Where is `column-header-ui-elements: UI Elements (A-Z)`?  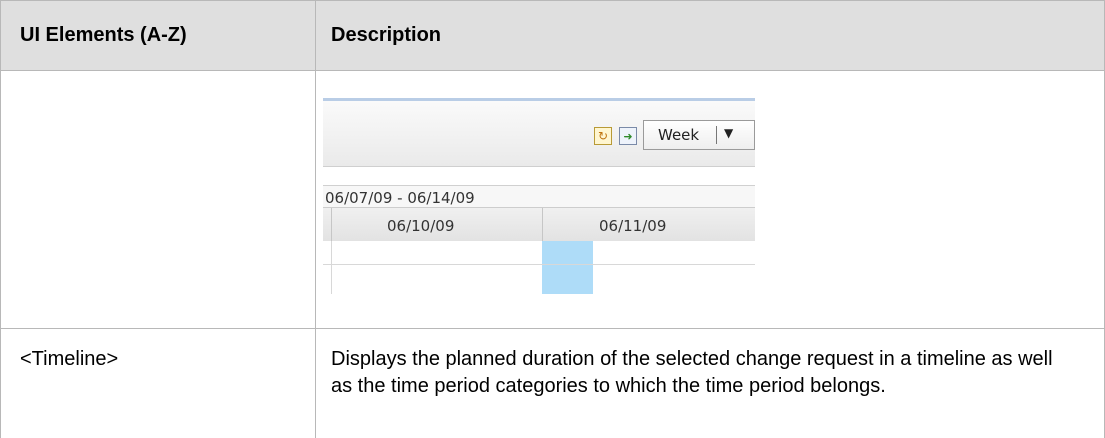
column-header-ui-elements: UI Elements (A-Z) is located at coordinates (103, 35).